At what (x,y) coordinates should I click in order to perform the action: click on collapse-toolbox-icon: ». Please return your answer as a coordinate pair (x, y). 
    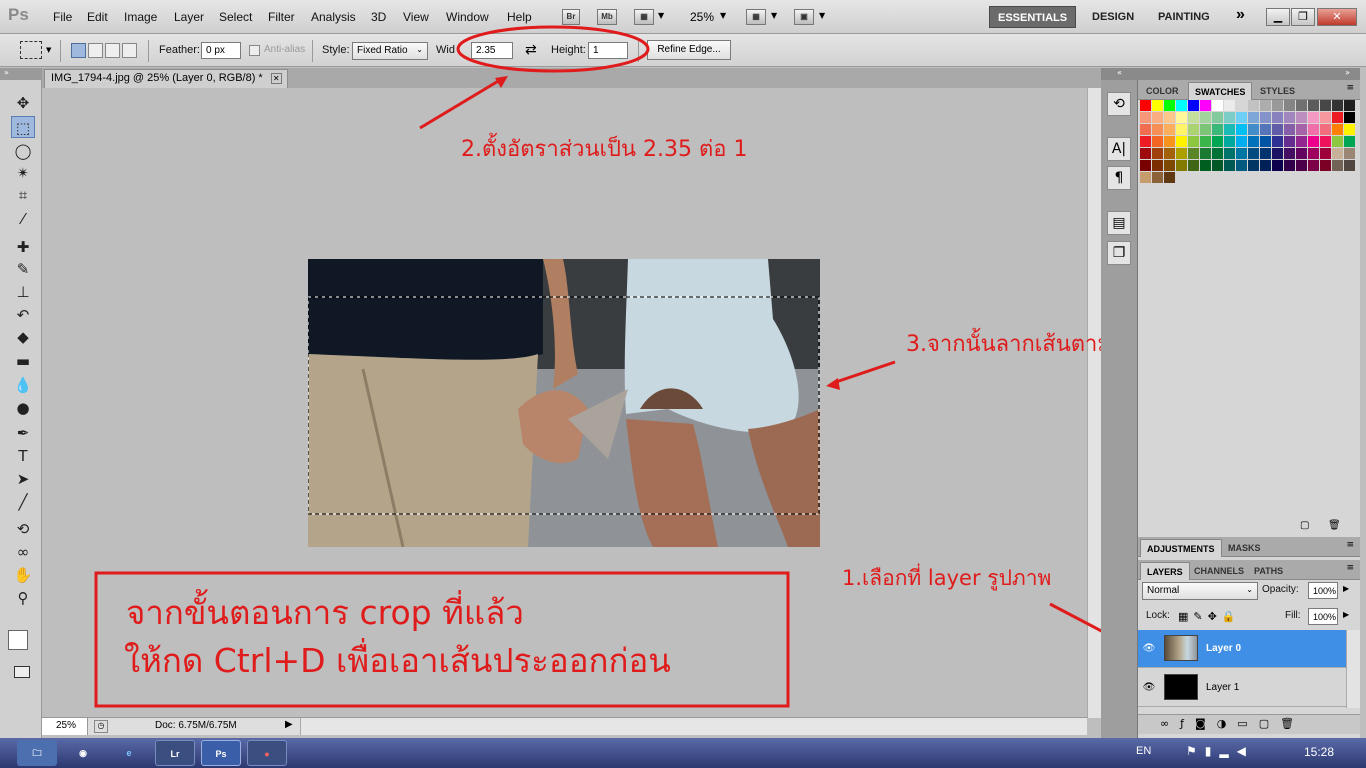
    Looking at the image, I should click on (21, 74).